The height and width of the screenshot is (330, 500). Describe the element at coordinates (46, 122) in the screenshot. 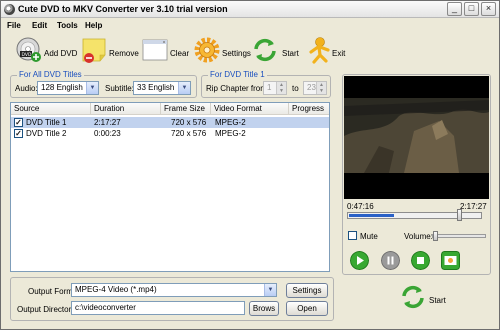

I see `row-source: DVD Title 1` at that location.